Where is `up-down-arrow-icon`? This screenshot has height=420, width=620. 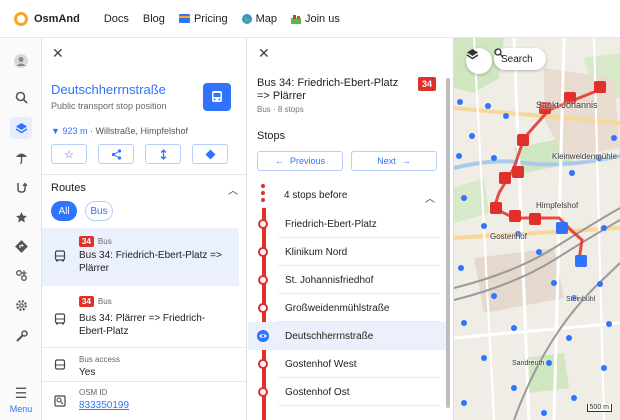 up-down-arrow-icon is located at coordinates (163, 154).